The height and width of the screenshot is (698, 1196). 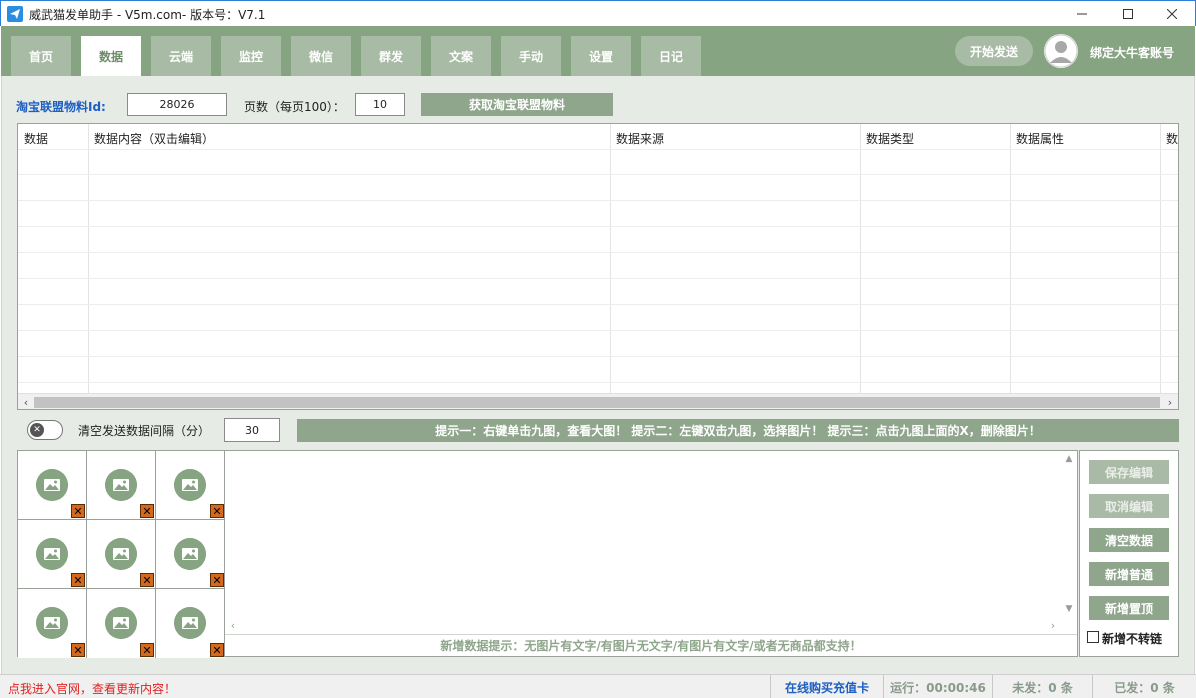 I want to click on pages-label: 页数（每页100）：, so click(x=294, y=107).